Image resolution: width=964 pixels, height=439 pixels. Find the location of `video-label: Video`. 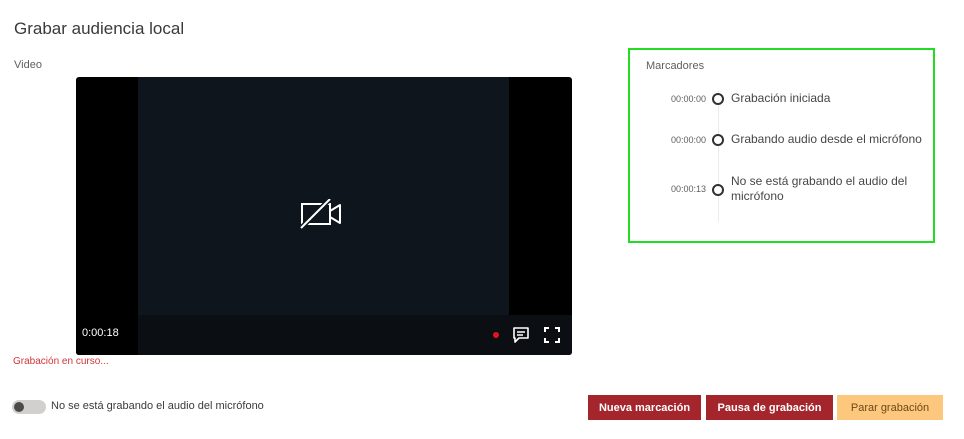

video-label: Video is located at coordinates (28, 65).